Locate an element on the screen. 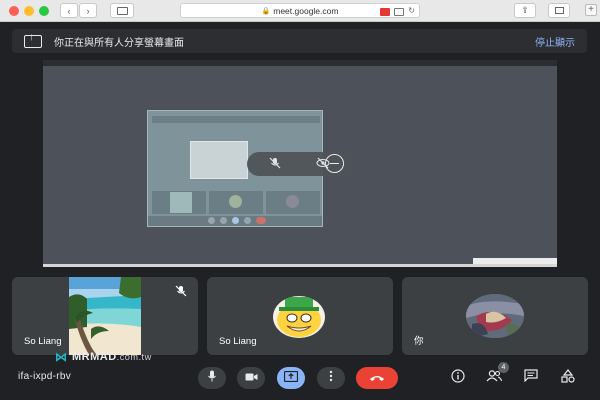 The image size is (600, 400). close-window-button is located at coordinates (14, 11).